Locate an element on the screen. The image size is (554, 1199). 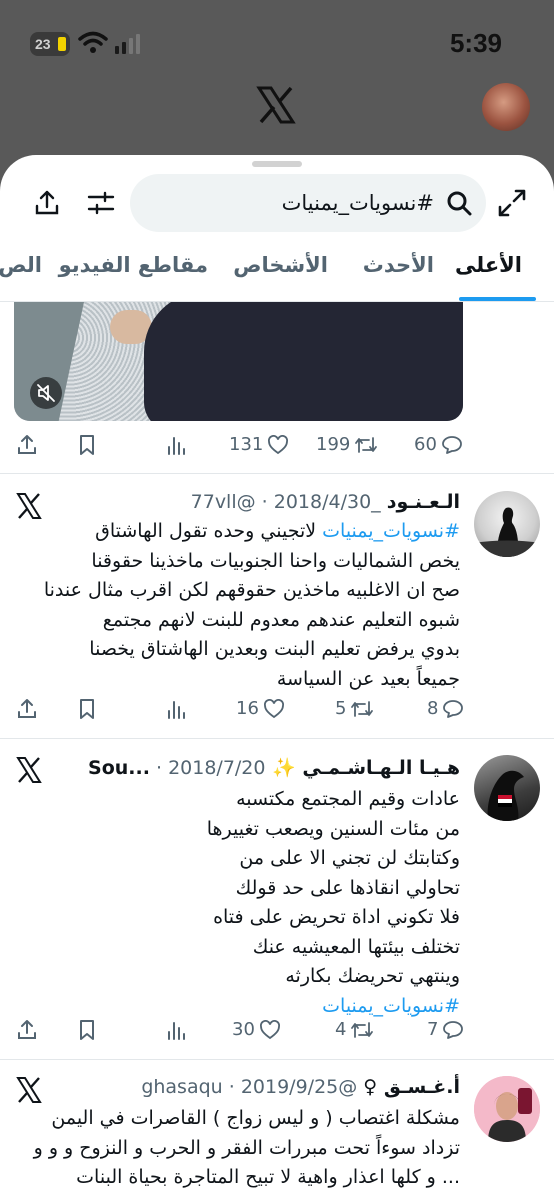
tweet-line: عادات وقيم المجتمع مكتسبه is located at coordinates (348, 799).